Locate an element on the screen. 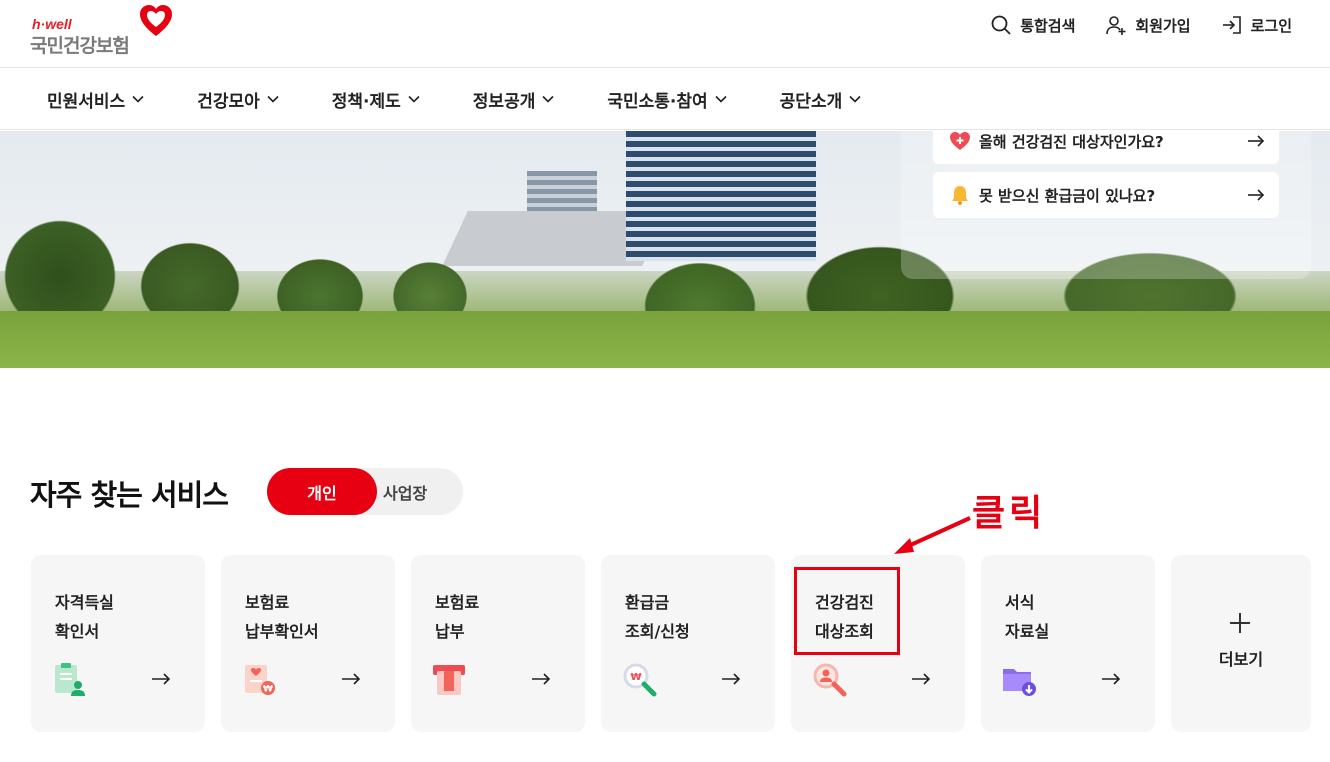 This screenshot has width=1330, height=762. quick-link-refund-label: 못 받으신 환급금이 있나요? is located at coordinates (1067, 195).